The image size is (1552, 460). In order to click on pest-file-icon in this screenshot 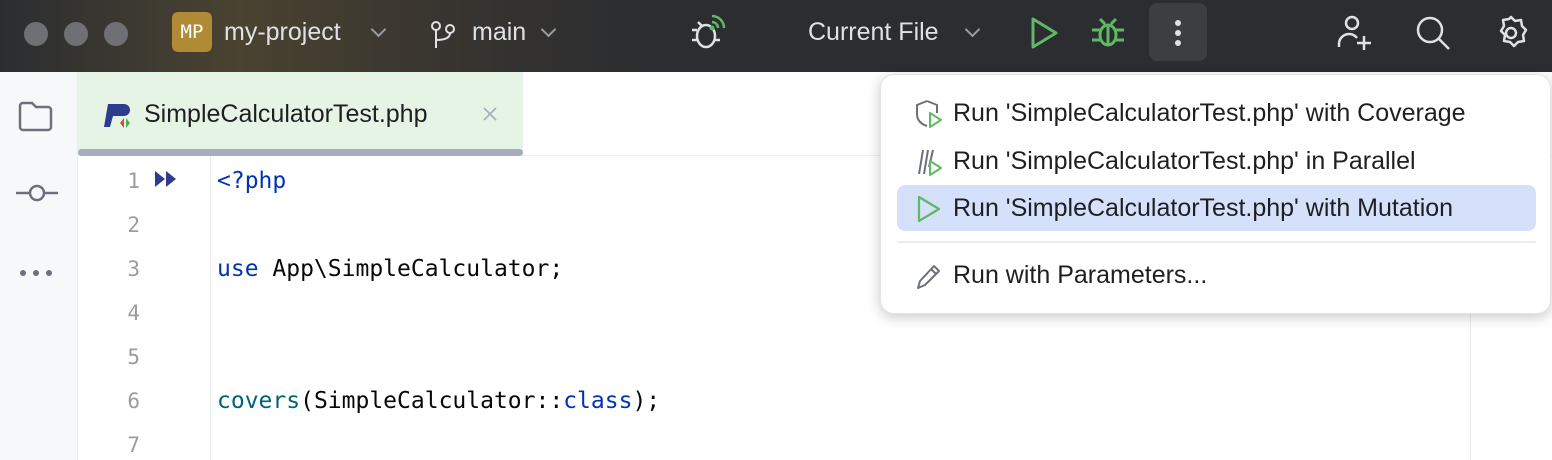, I will do `click(117, 116)`.